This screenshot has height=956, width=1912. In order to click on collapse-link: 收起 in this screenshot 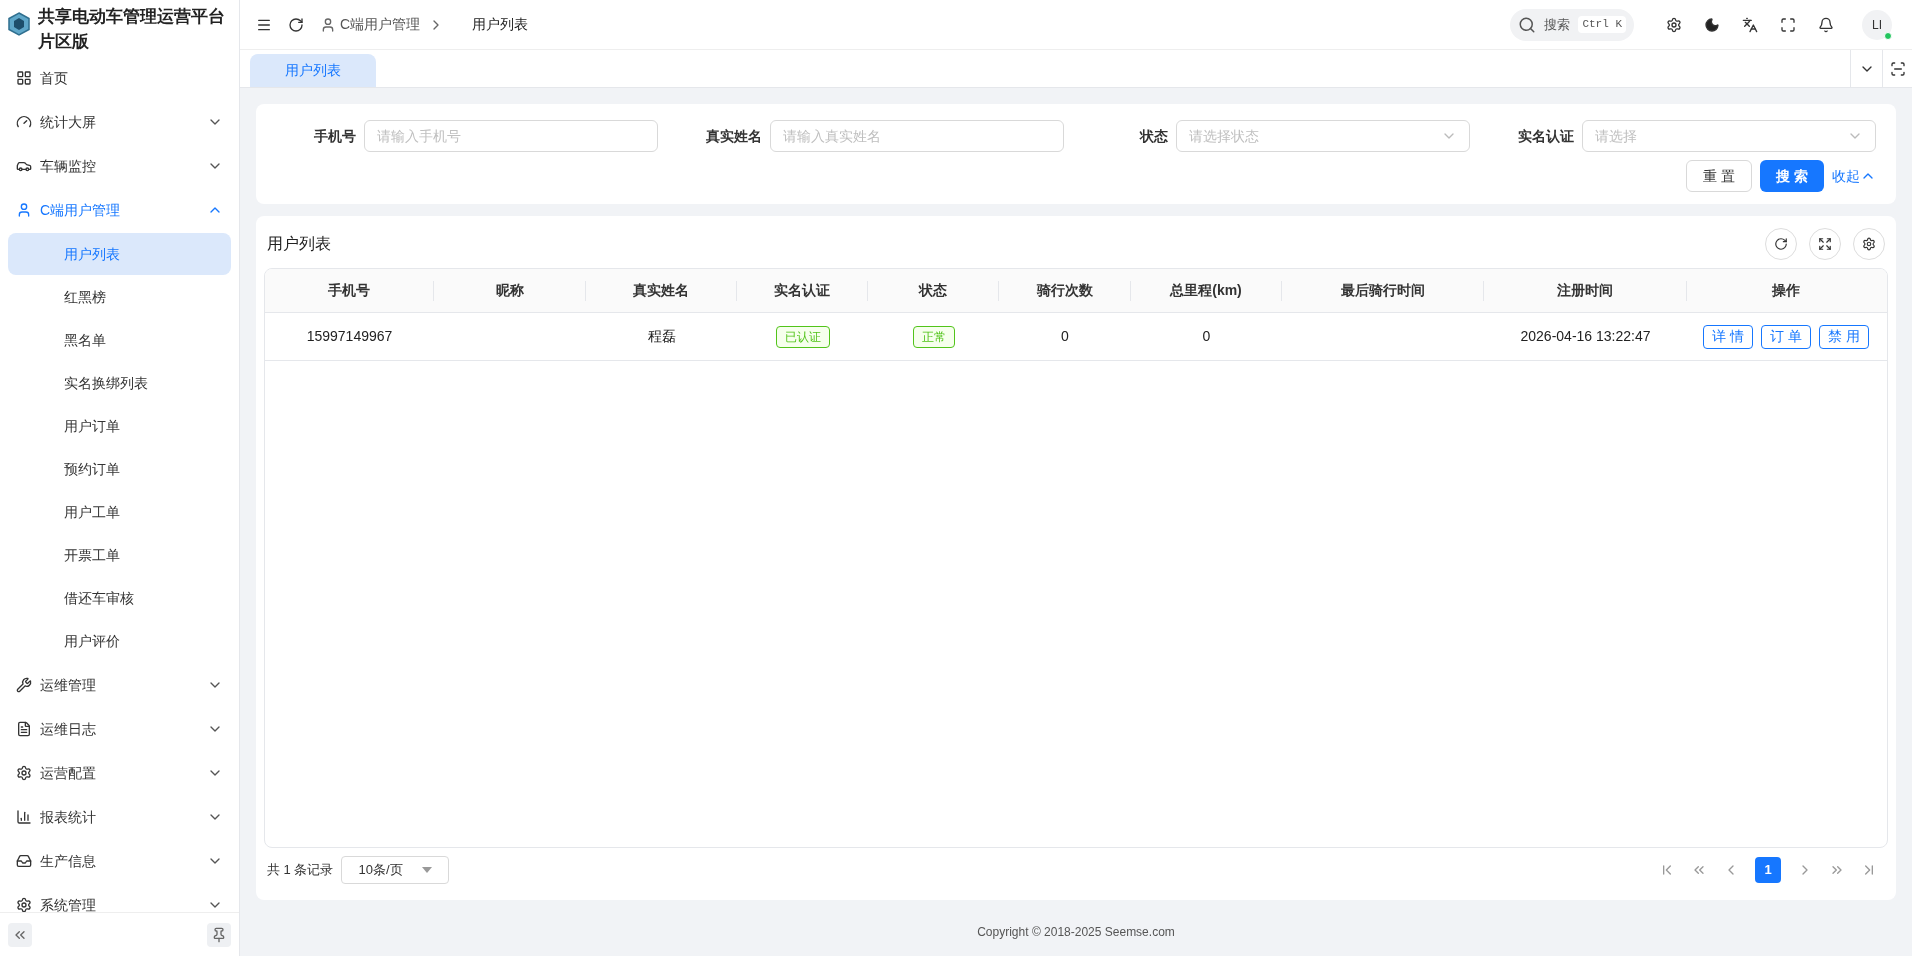, I will do `click(1854, 176)`.